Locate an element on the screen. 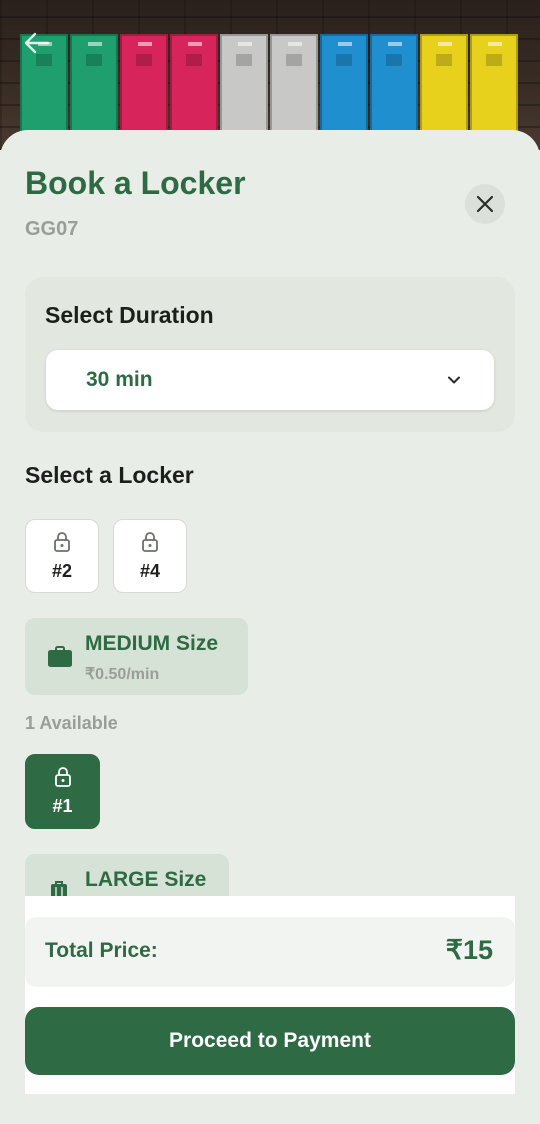 This screenshot has width=540, height=1124. close-button is located at coordinates (485, 204).